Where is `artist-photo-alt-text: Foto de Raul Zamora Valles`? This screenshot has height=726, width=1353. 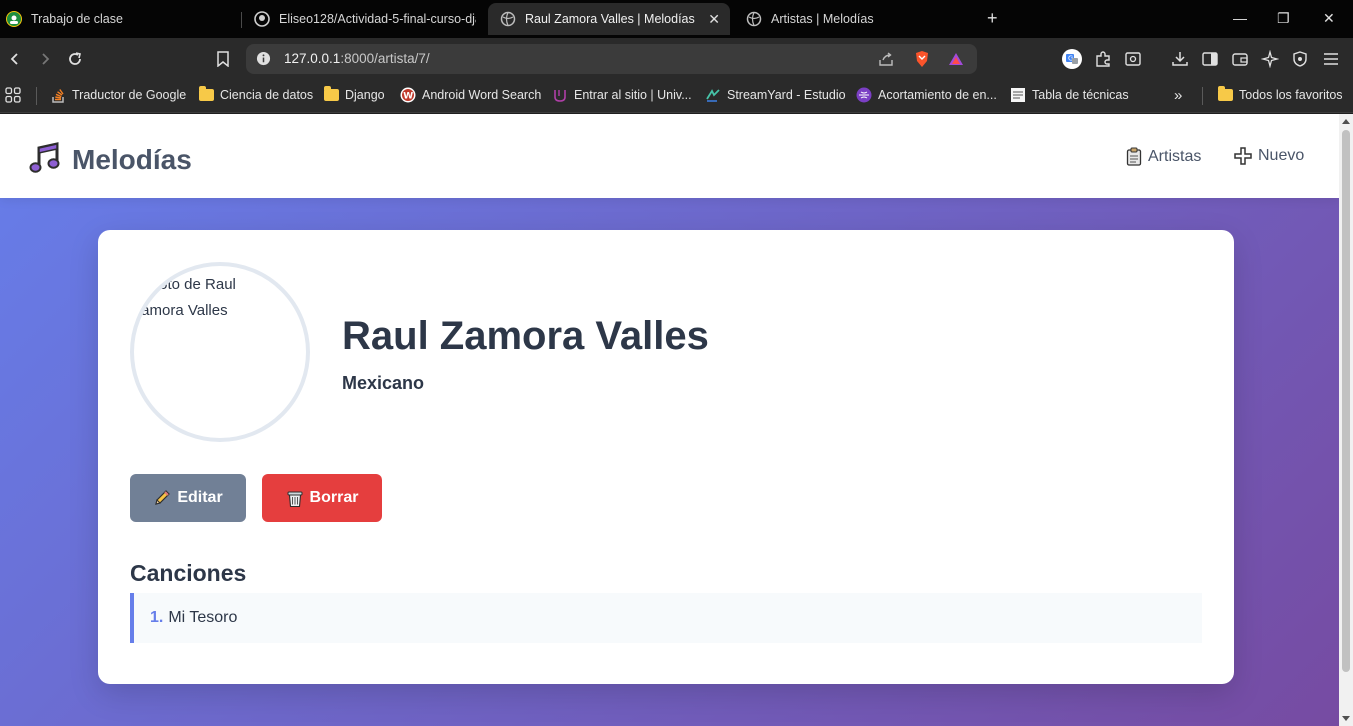
artist-photo-alt-text: Foto de Raul Zamora Valles is located at coordinates (184, 297).